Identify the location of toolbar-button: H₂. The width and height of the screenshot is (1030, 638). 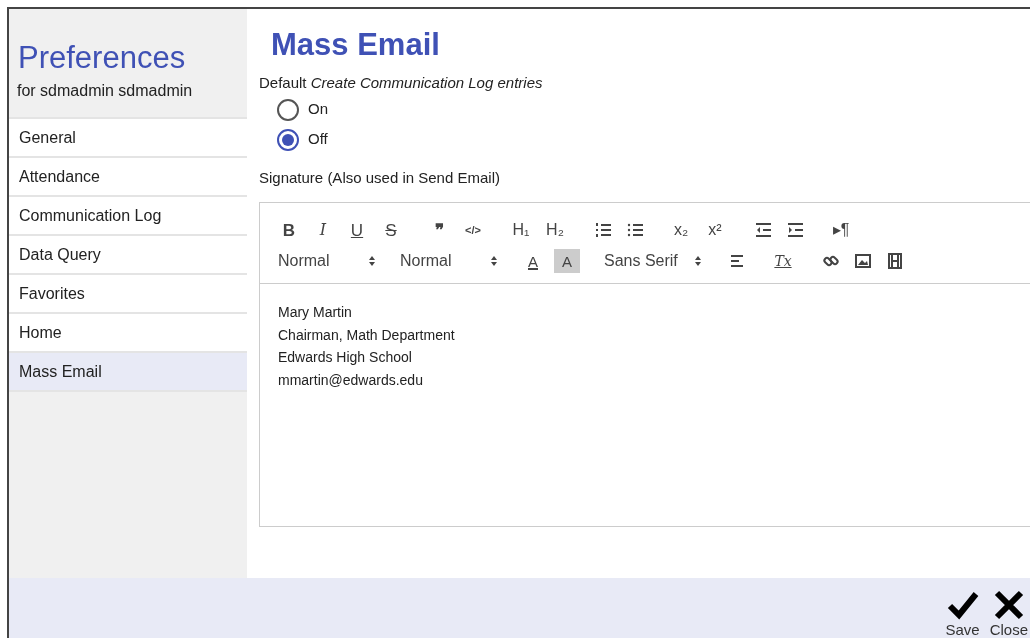
(555, 230).